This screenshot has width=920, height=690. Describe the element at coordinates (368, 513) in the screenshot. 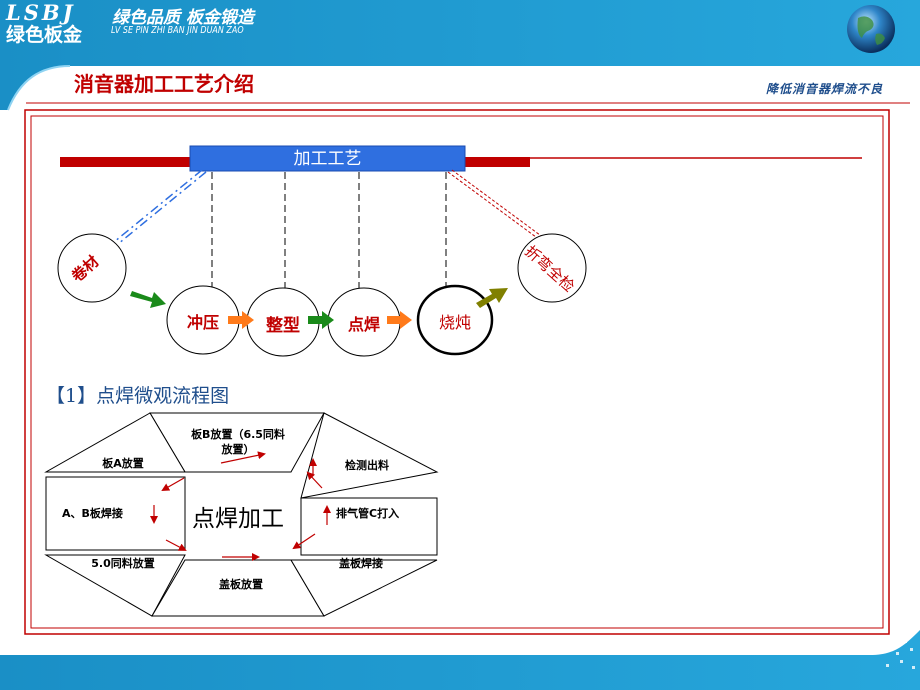

I see `segment-right-label: 排气管C打入` at that location.